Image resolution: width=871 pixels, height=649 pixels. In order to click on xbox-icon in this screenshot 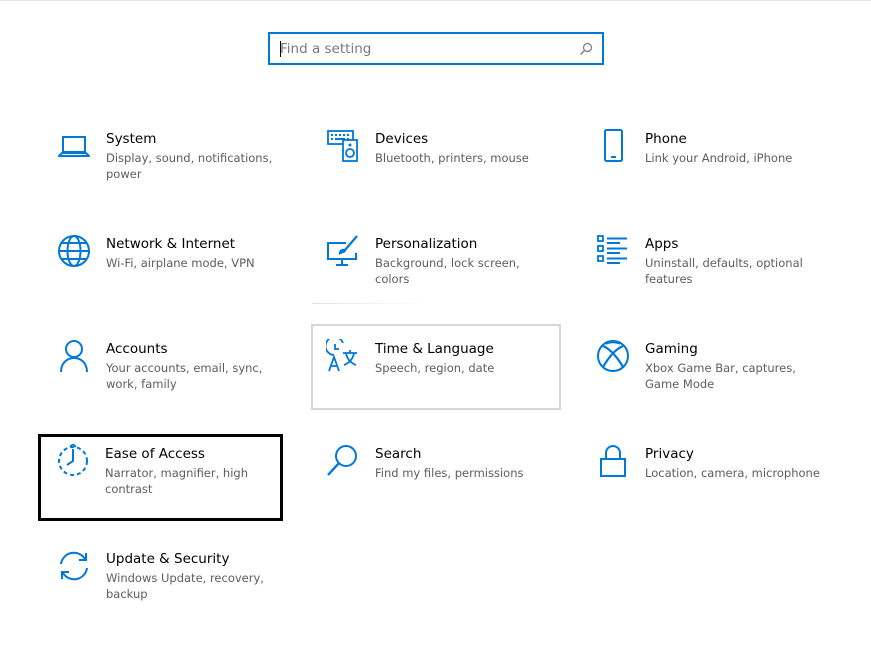, I will do `click(613, 356)`.